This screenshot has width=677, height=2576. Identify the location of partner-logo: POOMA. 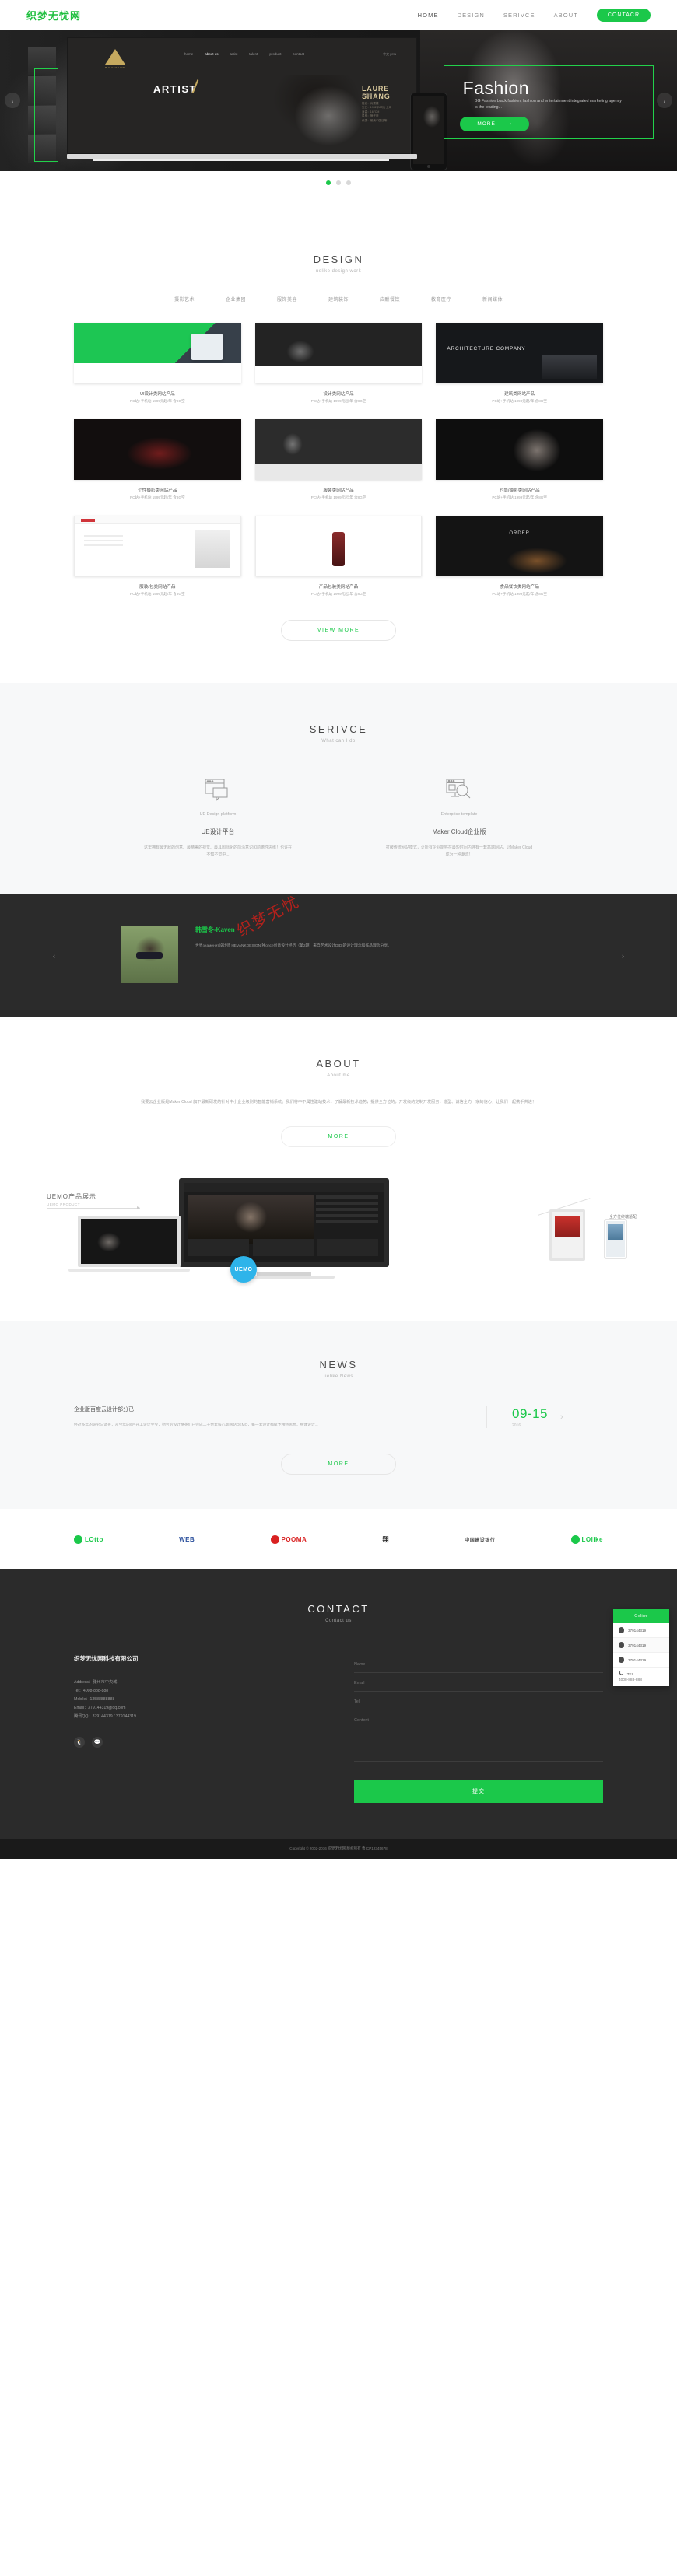
(288, 1540).